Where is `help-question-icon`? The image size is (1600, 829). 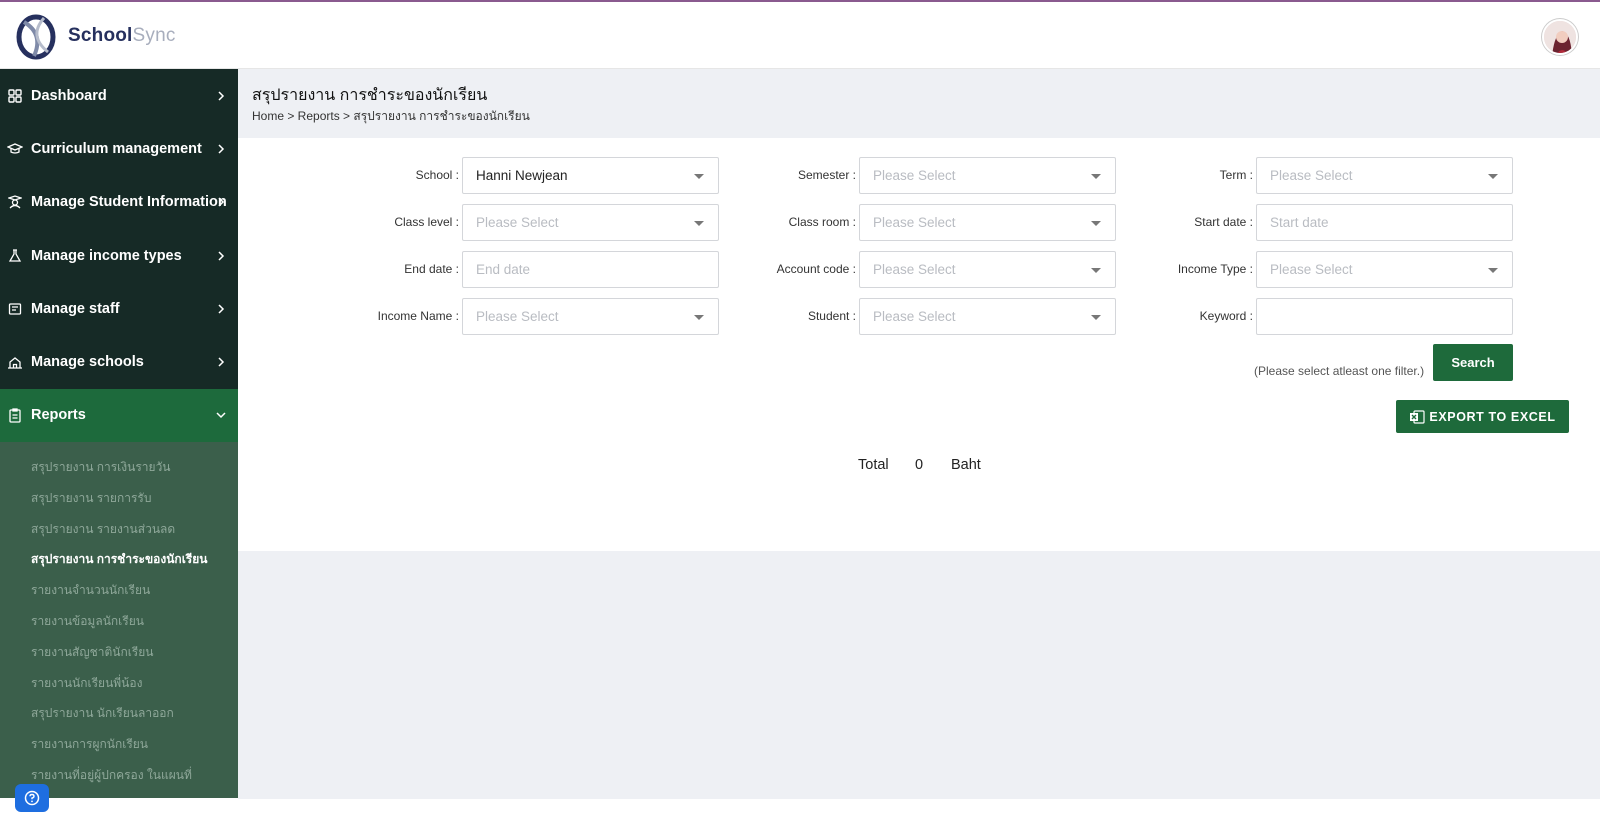
help-question-icon is located at coordinates (32, 798).